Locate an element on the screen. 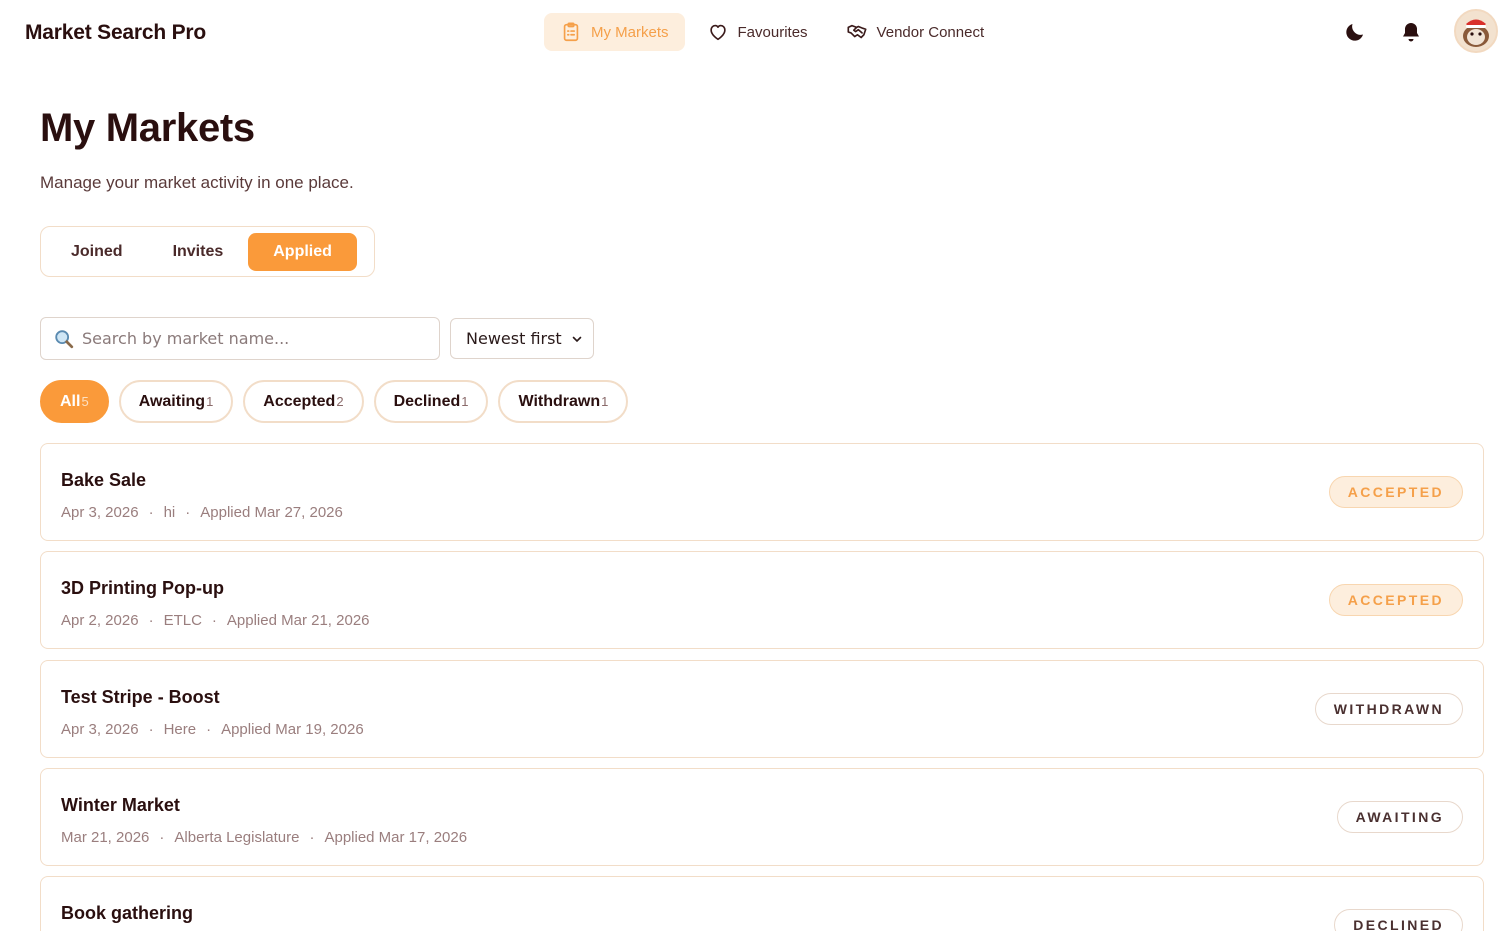  search-box is located at coordinates (240, 338).